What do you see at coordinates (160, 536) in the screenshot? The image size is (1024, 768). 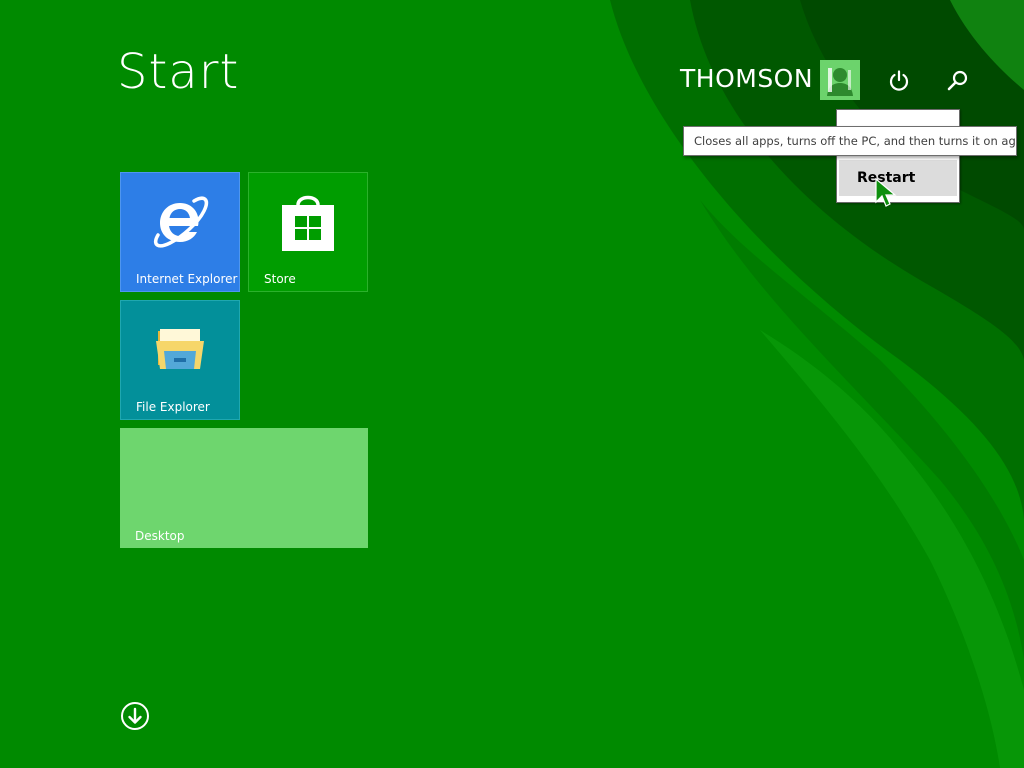 I see `tile-label: Desktop` at bounding box center [160, 536].